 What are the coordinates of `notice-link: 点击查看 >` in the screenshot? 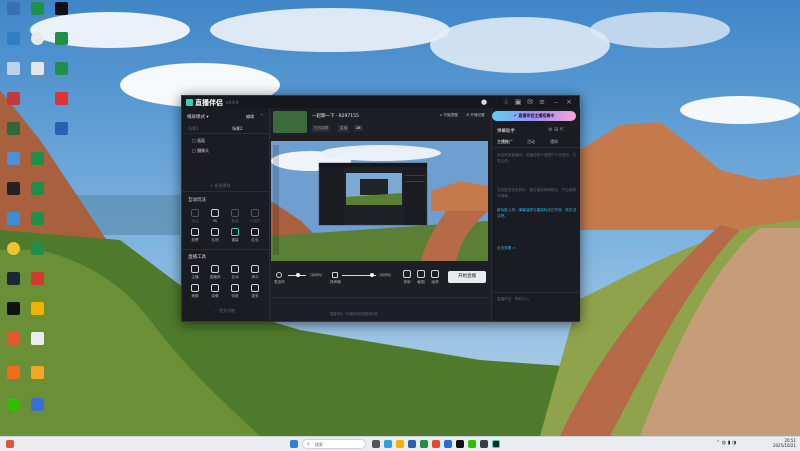 It's located at (537, 249).